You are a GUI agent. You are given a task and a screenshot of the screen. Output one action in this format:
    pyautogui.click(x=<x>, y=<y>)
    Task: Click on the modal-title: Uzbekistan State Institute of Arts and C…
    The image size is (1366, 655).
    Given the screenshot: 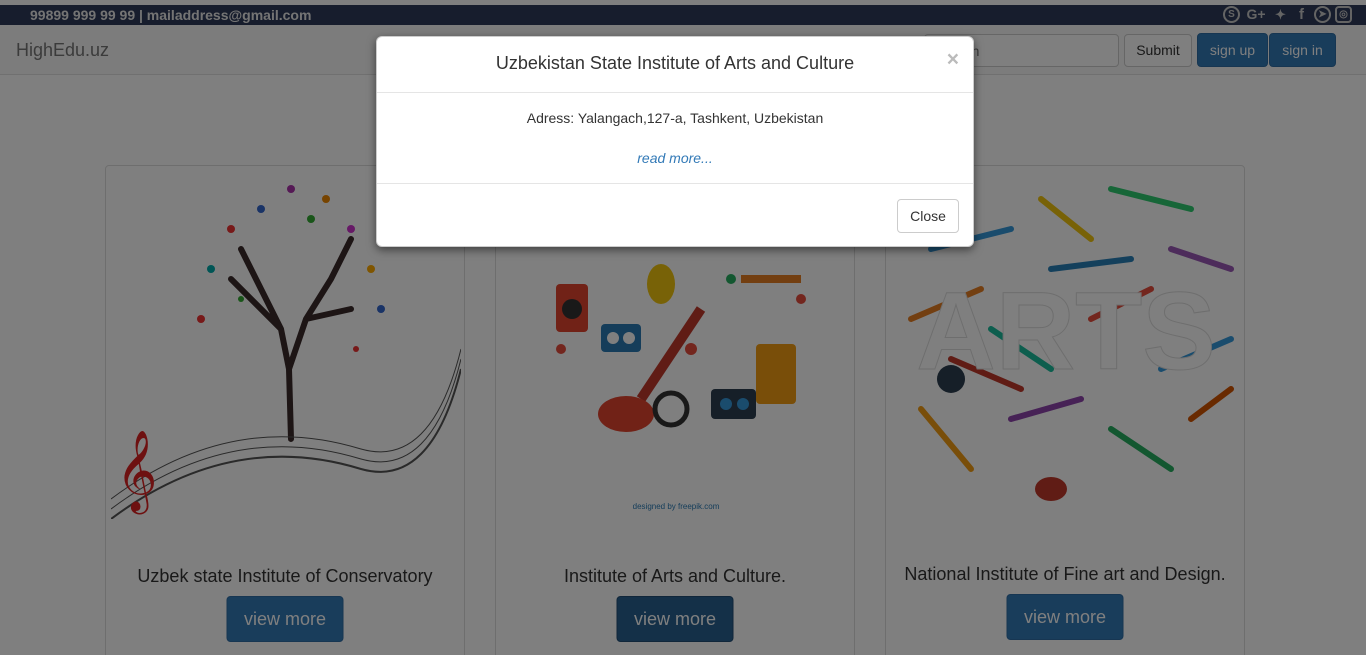 What is the action you would take?
    pyautogui.click(x=675, y=63)
    